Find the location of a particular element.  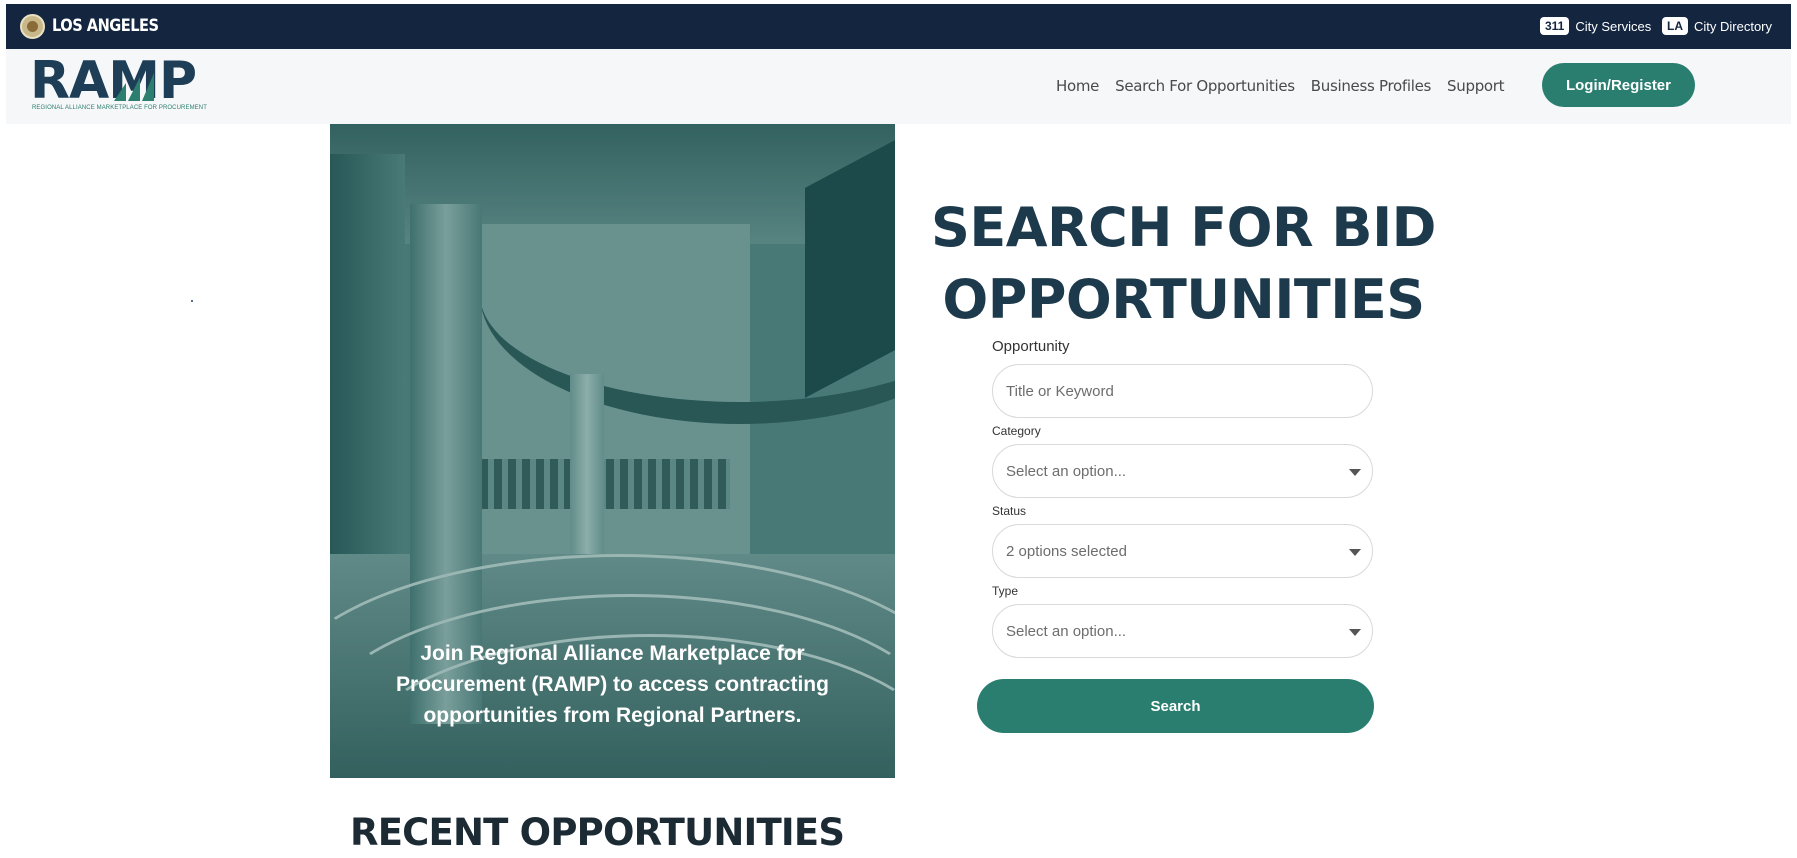

city-services-link: 311 City Services is located at coordinates (1595, 26).